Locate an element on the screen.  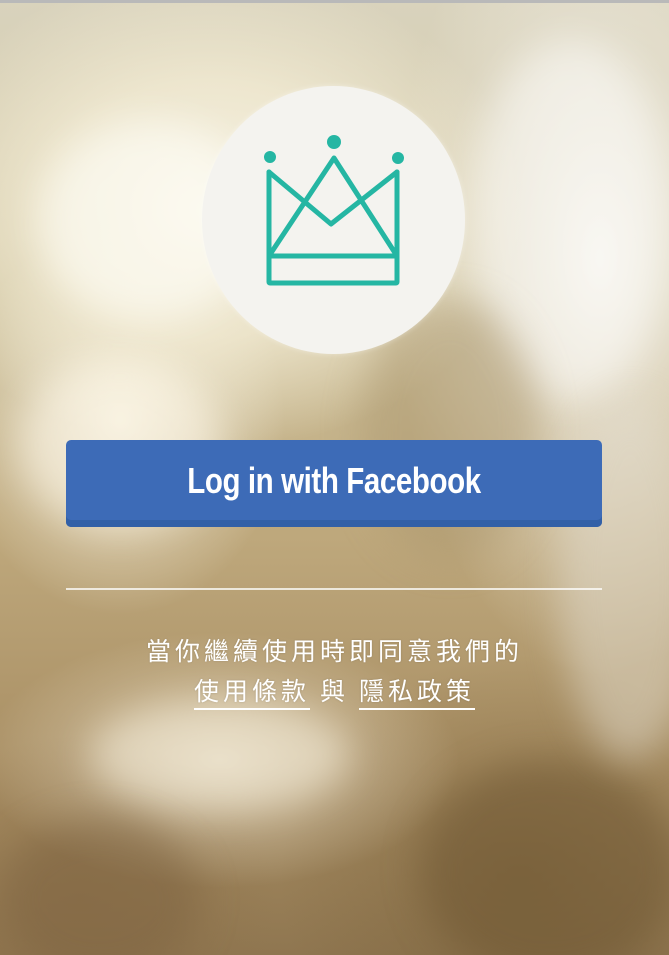
terms-notice: 當你繼續使用時即同意我們的 is located at coordinates (334, 651).